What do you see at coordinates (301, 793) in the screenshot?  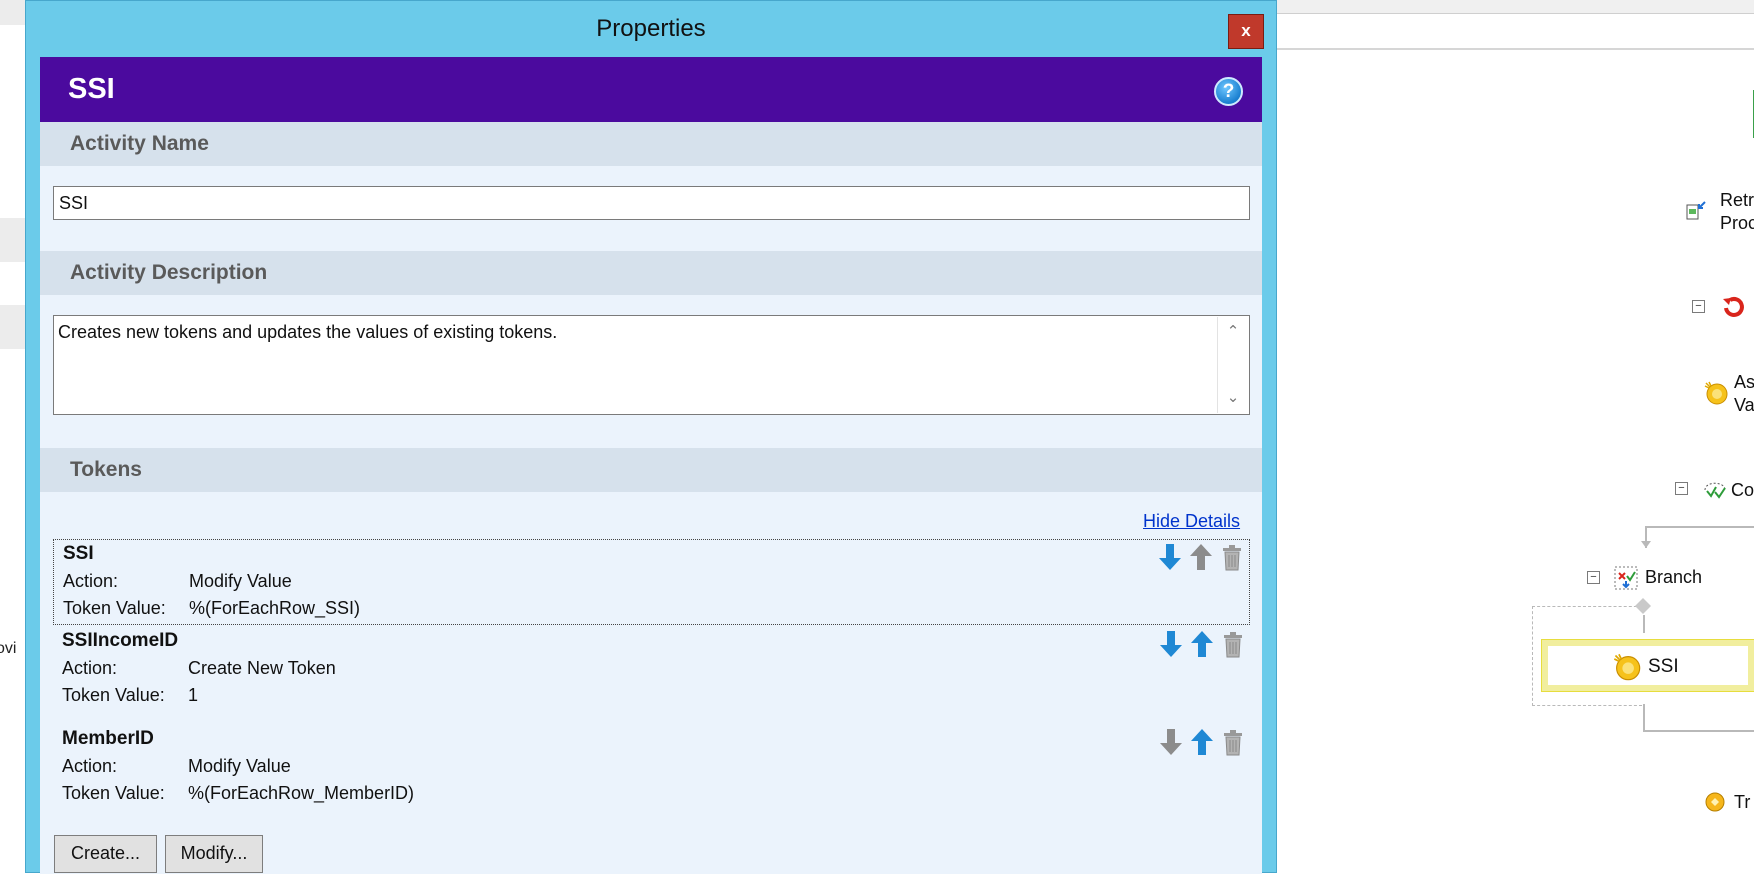 I see `token-value: %(ForEachRow_MemberID)` at bounding box center [301, 793].